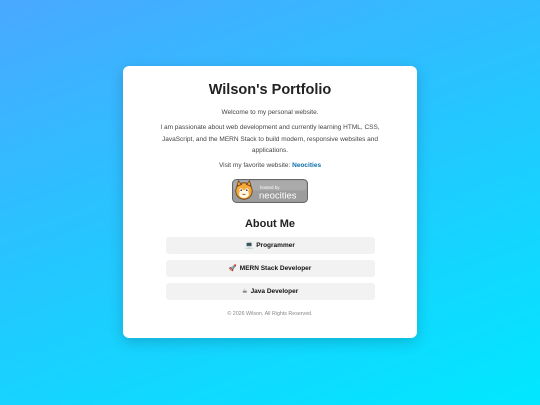 The width and height of the screenshot is (540, 405). Describe the element at coordinates (278, 195) in the screenshot. I see `badge-brand-text: neocities` at that location.